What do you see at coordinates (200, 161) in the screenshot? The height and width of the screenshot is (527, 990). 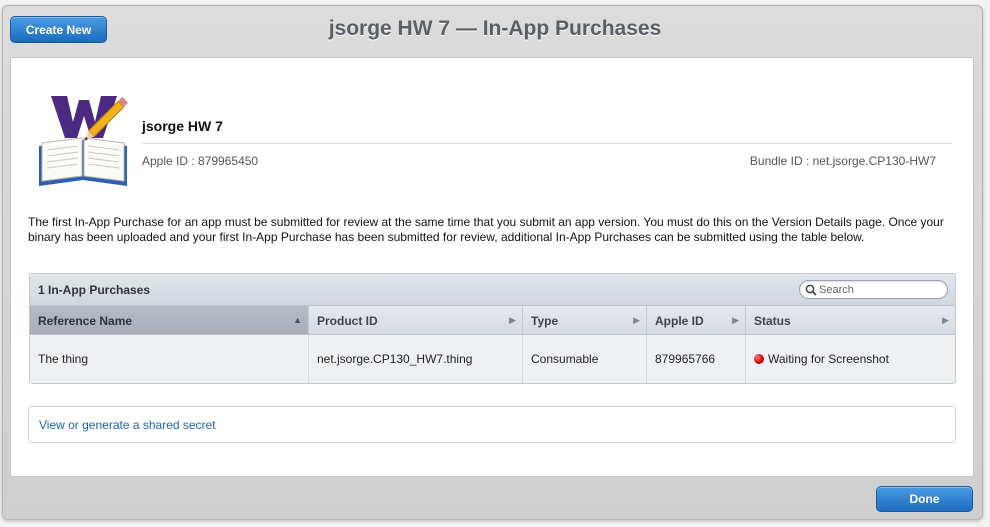 I see `app-apple-id: Apple ID : 879965450` at bounding box center [200, 161].